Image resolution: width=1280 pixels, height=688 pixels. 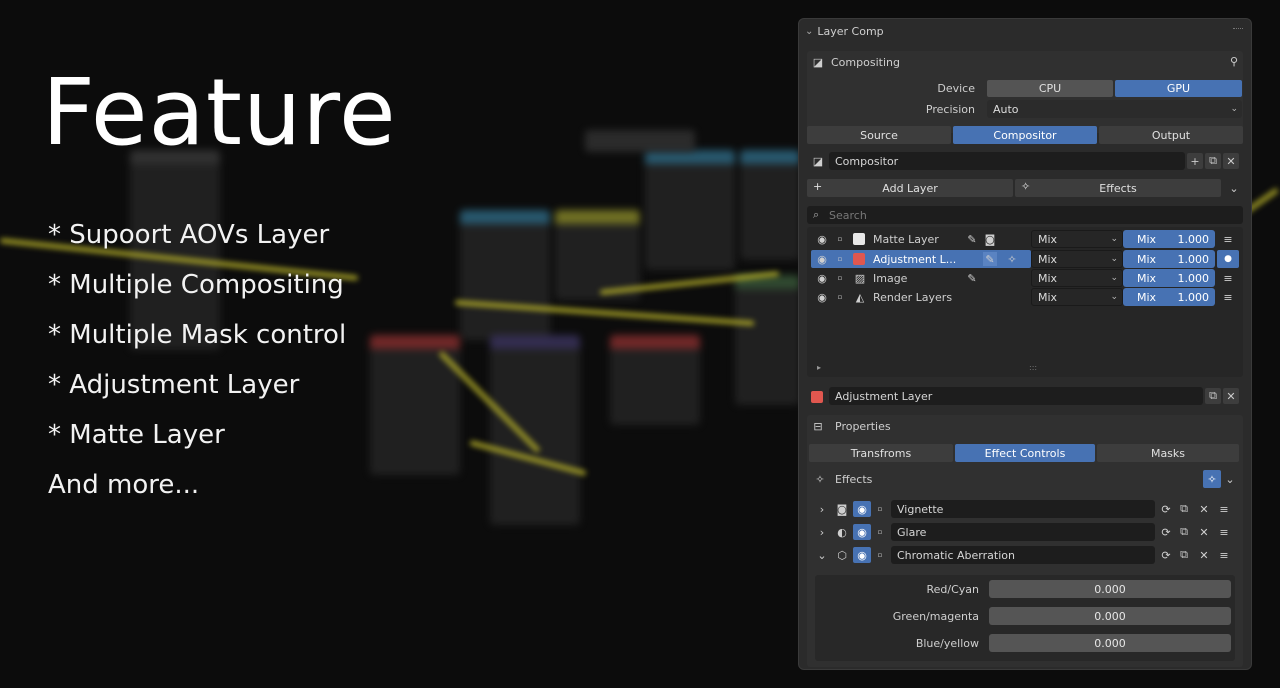 I want to click on layer-row-render-layers: ◉ ▫ ◭ Render Layers Mix ⌄ Mix 1.000 ≡, so click(x=1027, y=297).